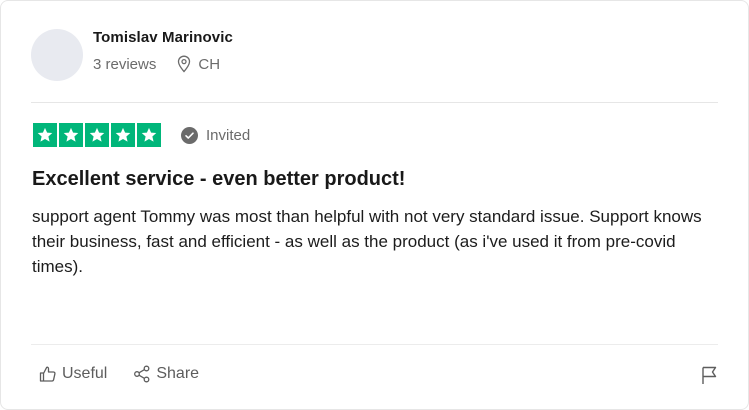  I want to click on review-actions: Useful Share, so click(119, 374).